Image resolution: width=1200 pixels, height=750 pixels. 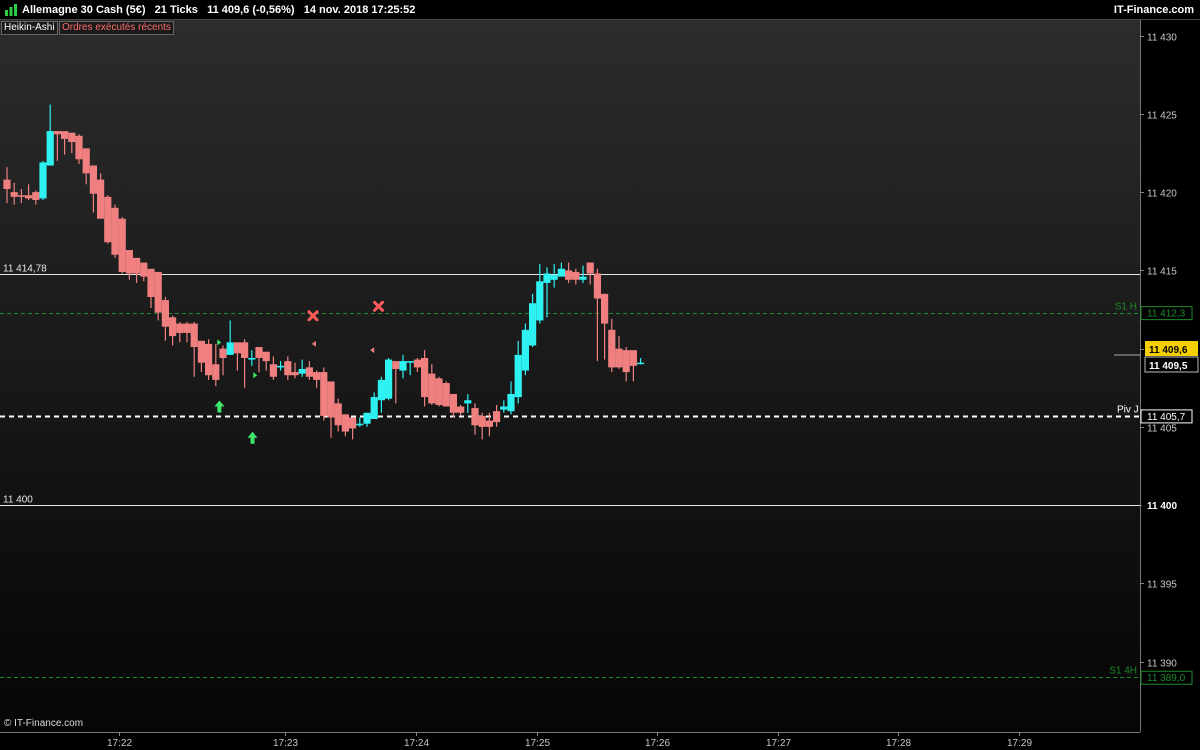 I want to click on level-axis-label: 11 389,0, so click(x=1166, y=678).